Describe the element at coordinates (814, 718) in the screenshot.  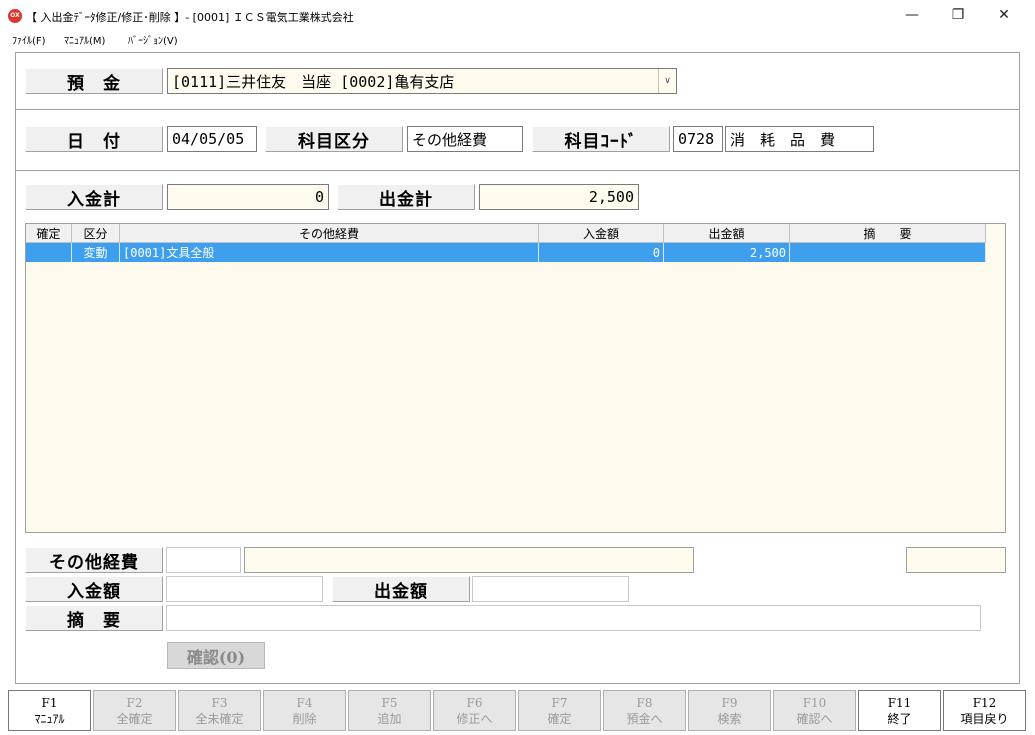
I see `fkey-label: 確認へ` at that location.